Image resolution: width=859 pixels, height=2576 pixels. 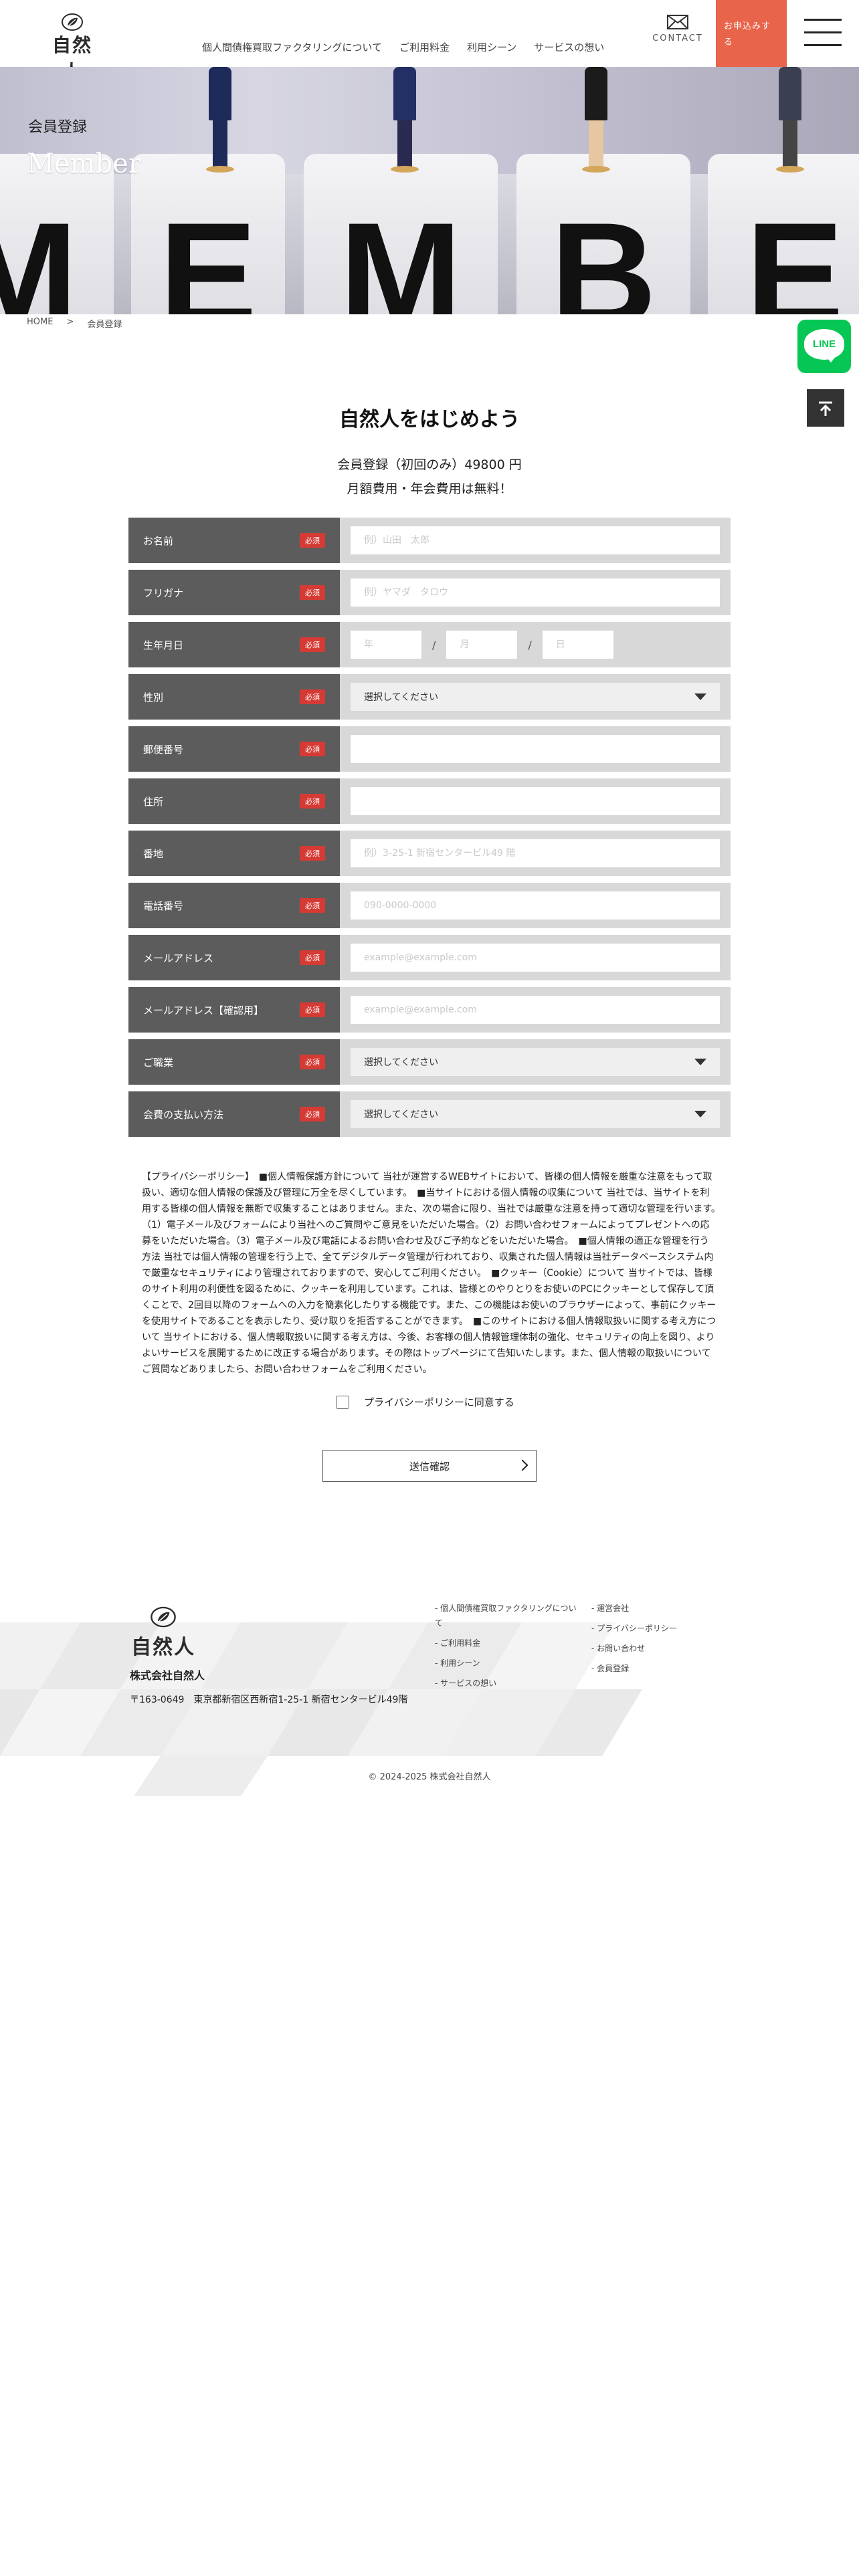 I want to click on footer-pattern, so click(x=321, y=1709).